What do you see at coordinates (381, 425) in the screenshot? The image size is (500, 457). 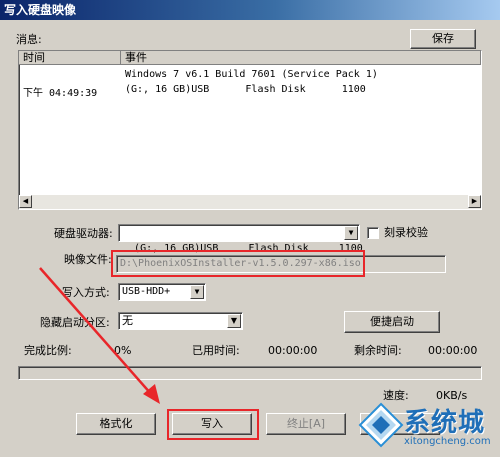 I see `diamond-logo-icon` at bounding box center [381, 425].